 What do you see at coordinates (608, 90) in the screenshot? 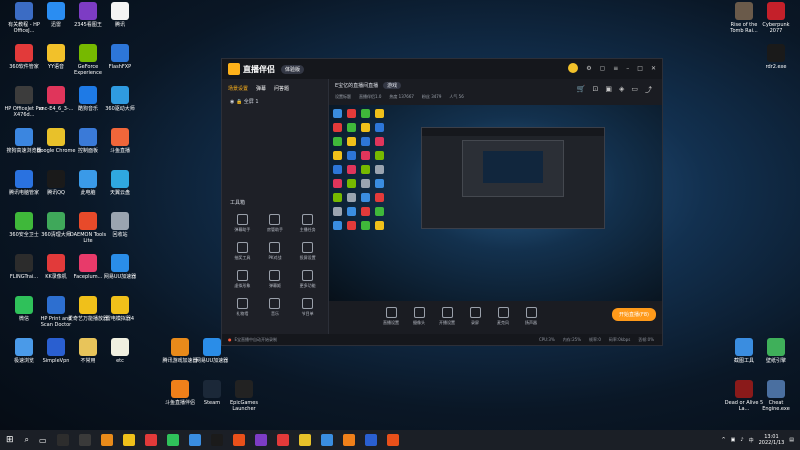
I see `bag-icon: ▣` at bounding box center [608, 90].